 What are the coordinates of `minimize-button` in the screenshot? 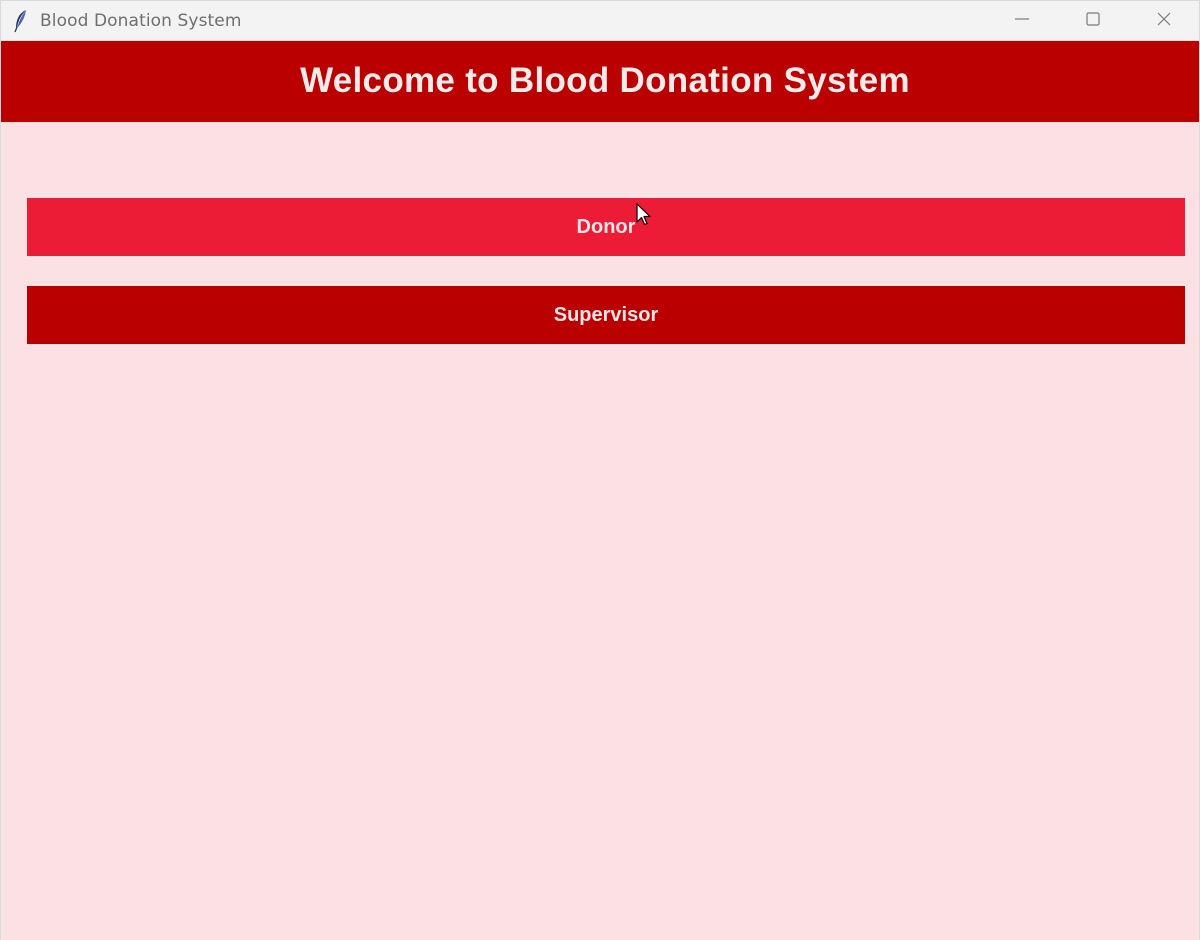 It's located at (1021, 21).